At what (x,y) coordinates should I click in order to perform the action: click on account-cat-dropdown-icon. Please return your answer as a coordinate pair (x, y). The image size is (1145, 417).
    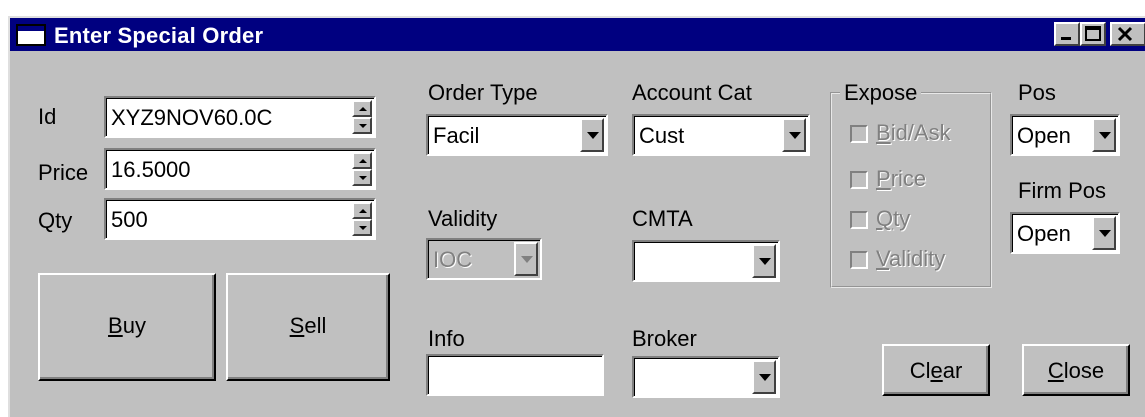
    Looking at the image, I should click on (794, 135).